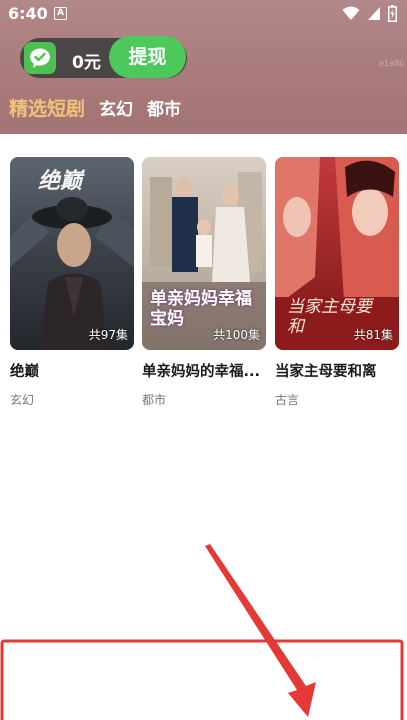  What do you see at coordinates (392, 63) in the screenshot?
I see `faint-watermark-text: e1a8b` at bounding box center [392, 63].